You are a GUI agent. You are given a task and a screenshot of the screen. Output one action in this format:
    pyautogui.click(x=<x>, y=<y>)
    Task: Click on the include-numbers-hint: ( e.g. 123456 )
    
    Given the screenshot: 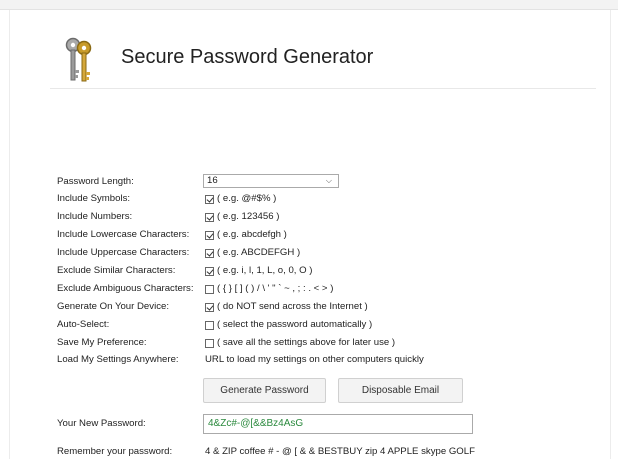 What is the action you would take?
    pyautogui.click(x=248, y=216)
    